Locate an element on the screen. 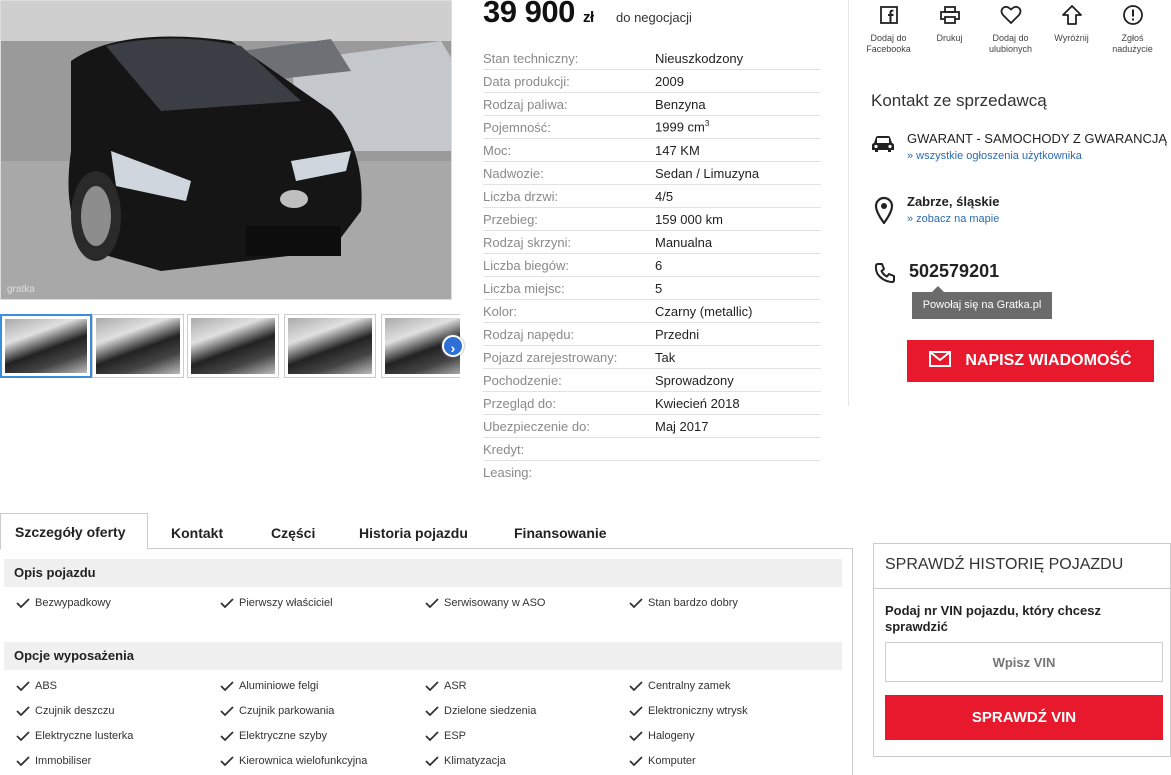 The width and height of the screenshot is (1171, 775). print-button: Drukuj is located at coordinates (949, 29).